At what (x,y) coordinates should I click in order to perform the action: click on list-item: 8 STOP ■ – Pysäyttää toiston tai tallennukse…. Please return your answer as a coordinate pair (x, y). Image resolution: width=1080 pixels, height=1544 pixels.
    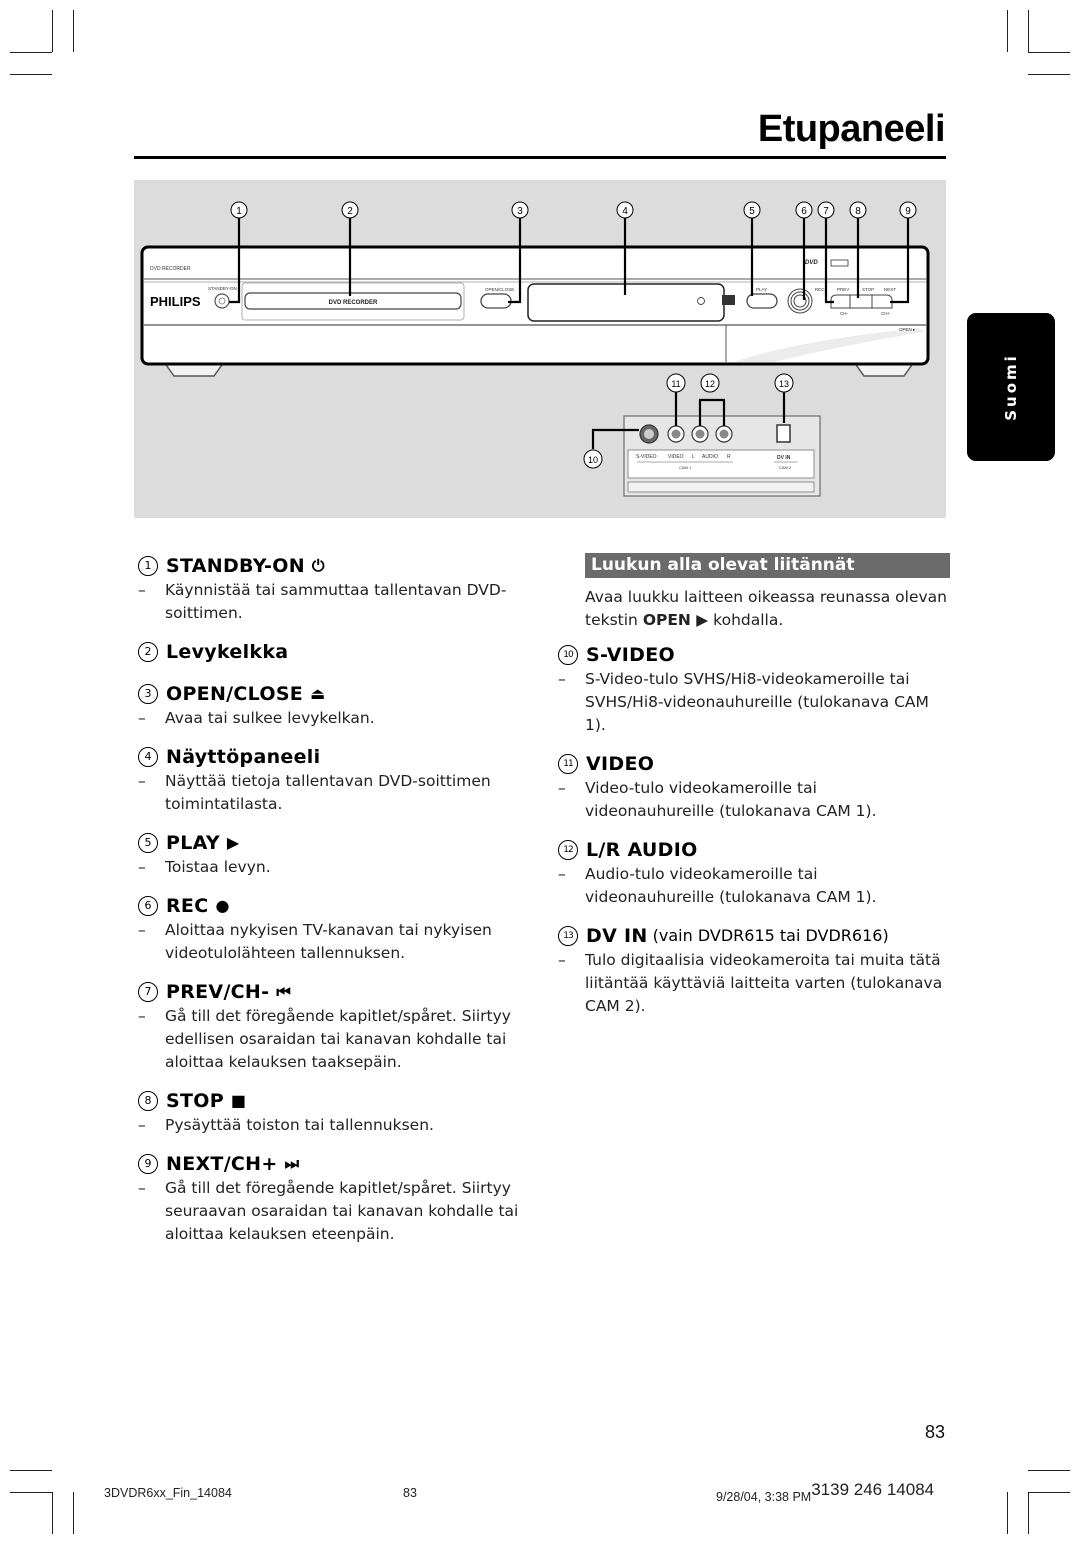
    Looking at the image, I should click on (338, 1112).